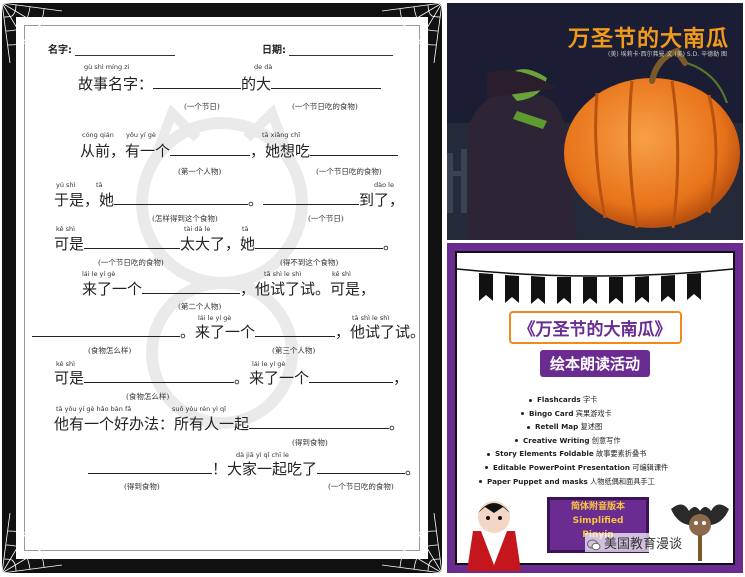 The width and height of the screenshot is (745, 577). What do you see at coordinates (594, 363) in the screenshot?
I see `card-title-sub: 绘本朗读活动` at bounding box center [594, 363].